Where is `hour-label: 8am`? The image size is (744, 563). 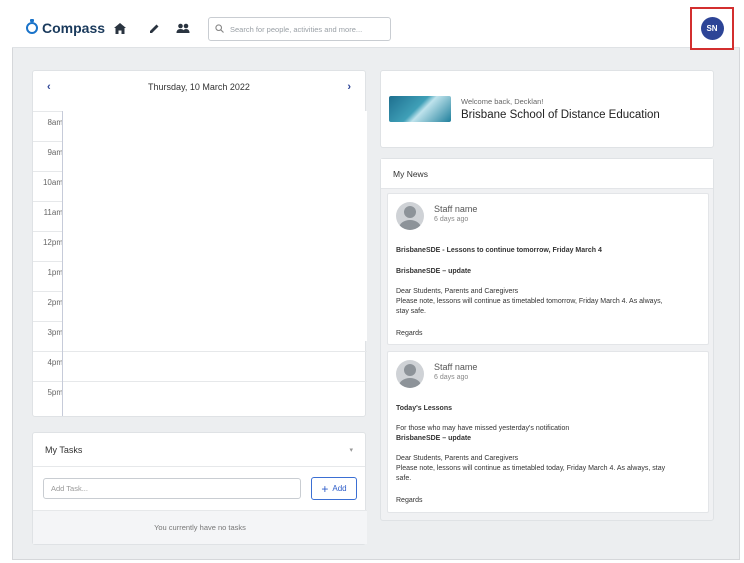
hour-label: 8am is located at coordinates (55, 122).